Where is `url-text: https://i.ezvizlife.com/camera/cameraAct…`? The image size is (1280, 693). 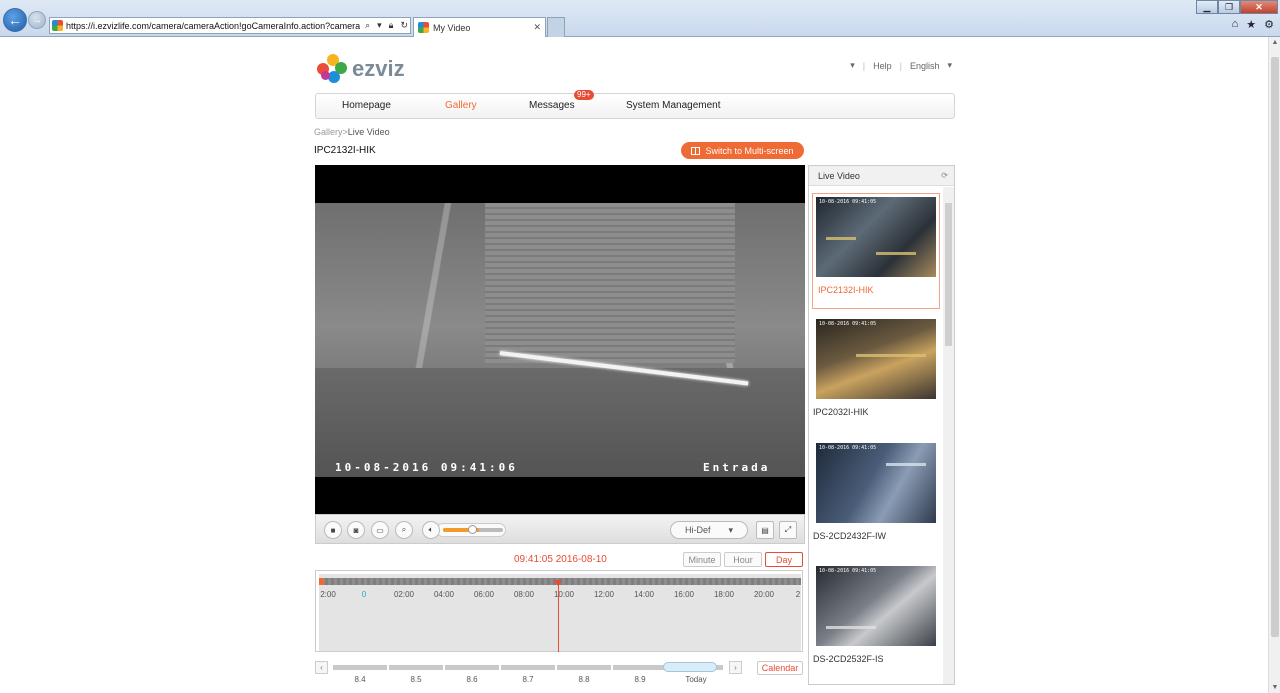 url-text: https://i.ezvizlife.com/camera/cameraAct… is located at coordinates (213, 26).